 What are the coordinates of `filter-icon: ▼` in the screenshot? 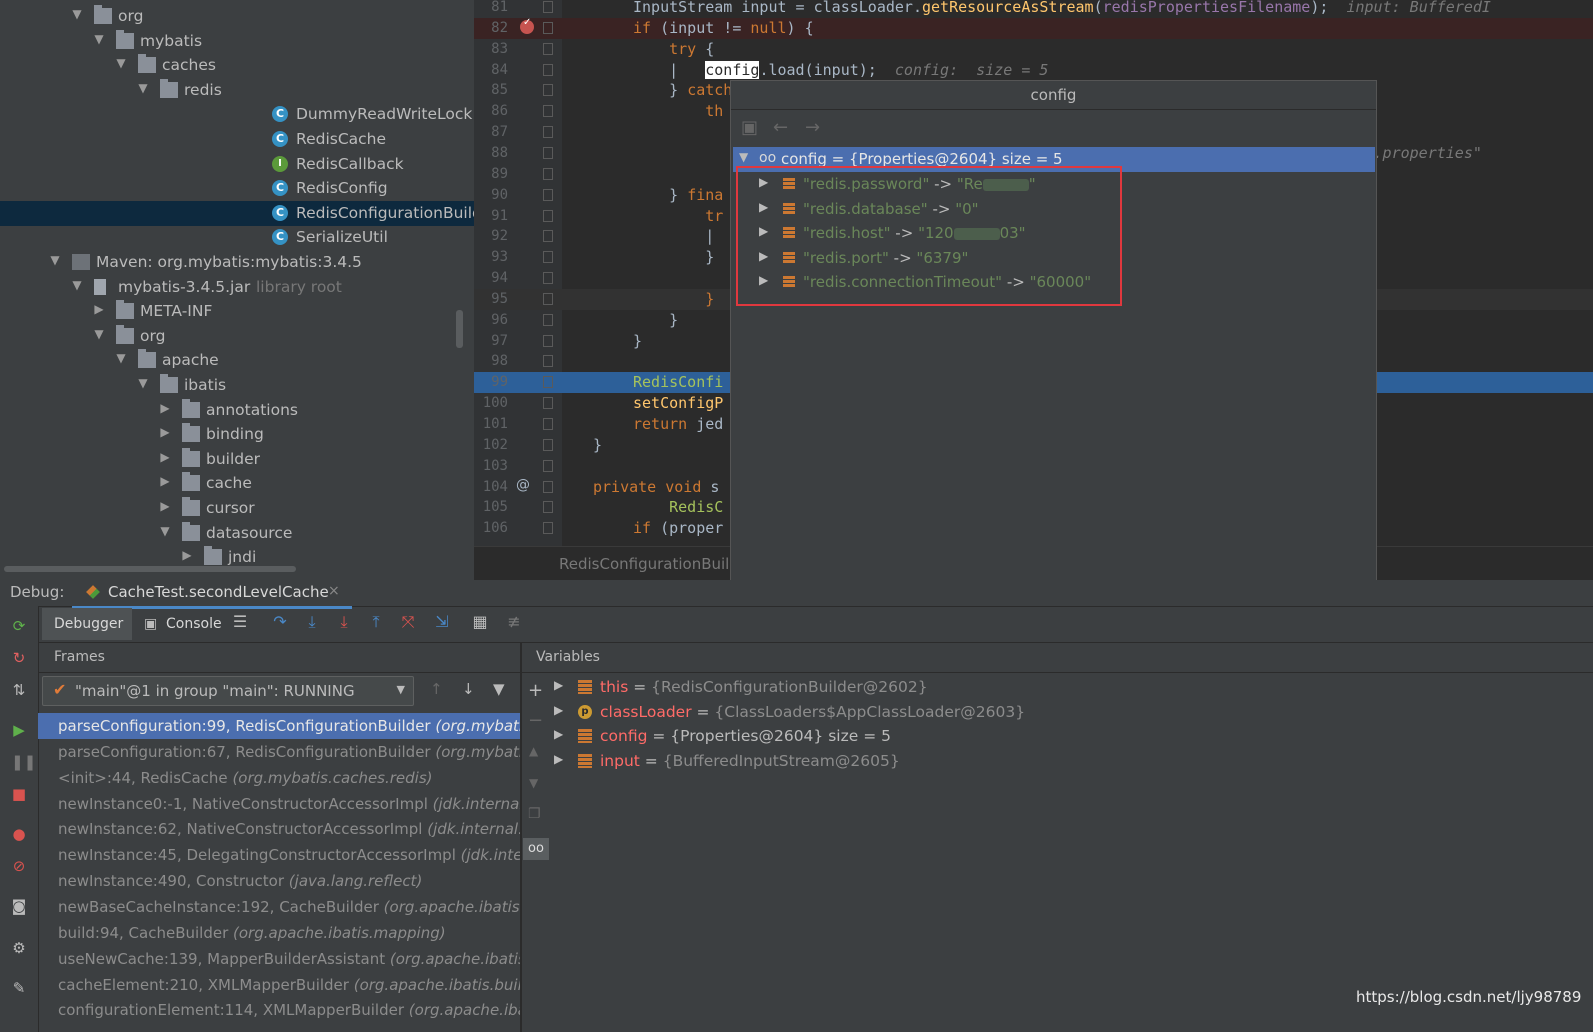 It's located at (499, 689).